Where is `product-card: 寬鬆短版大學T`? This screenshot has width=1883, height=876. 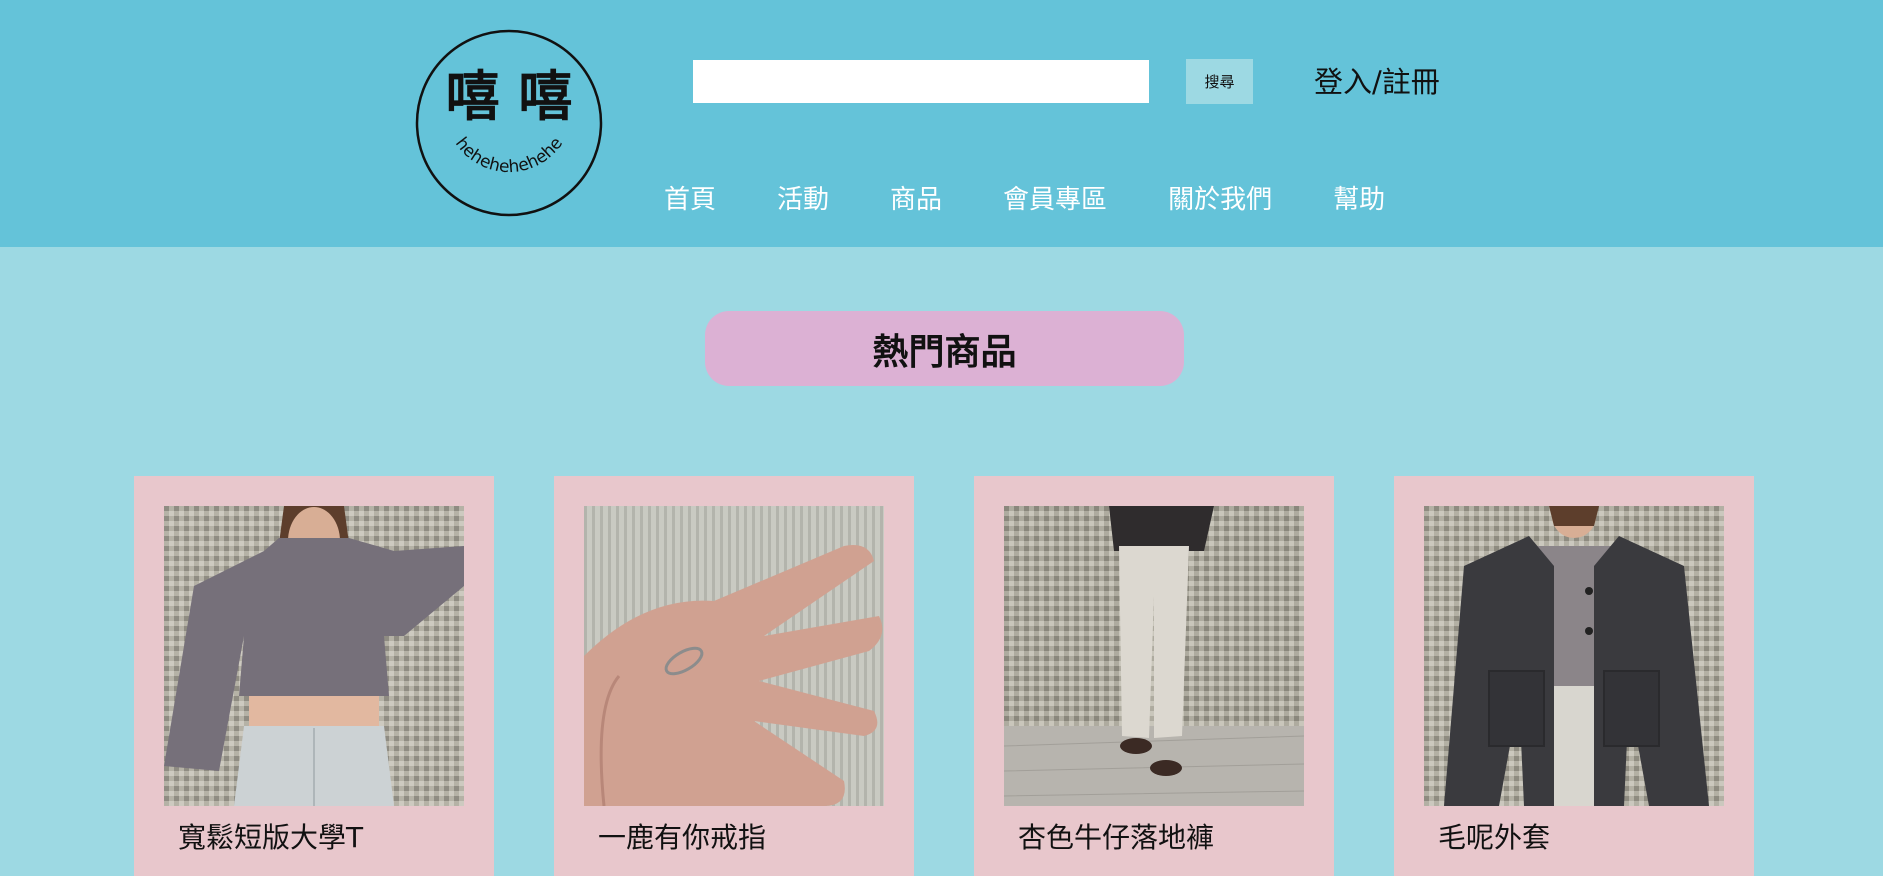
product-card: 寬鬆短版大學T is located at coordinates (314, 676).